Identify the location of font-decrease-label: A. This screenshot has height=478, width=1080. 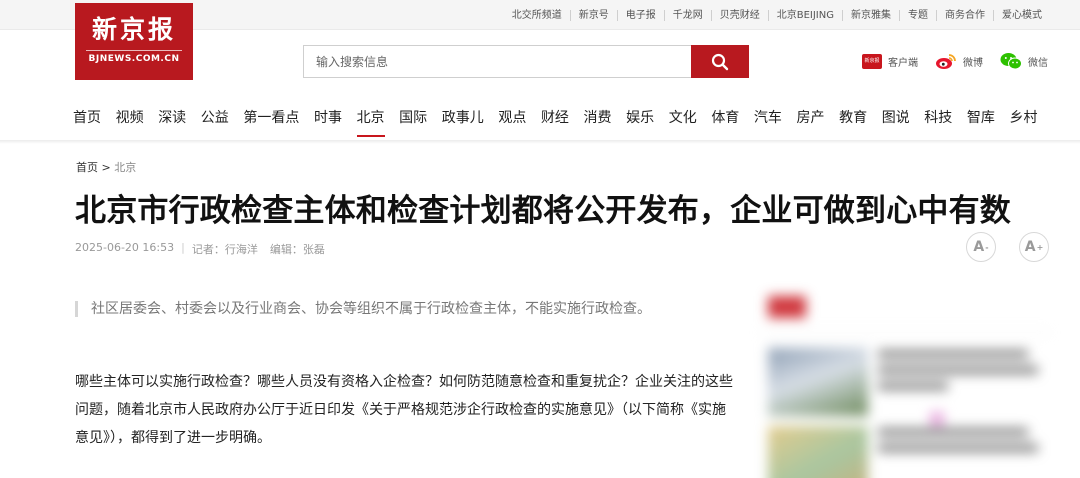
(979, 247).